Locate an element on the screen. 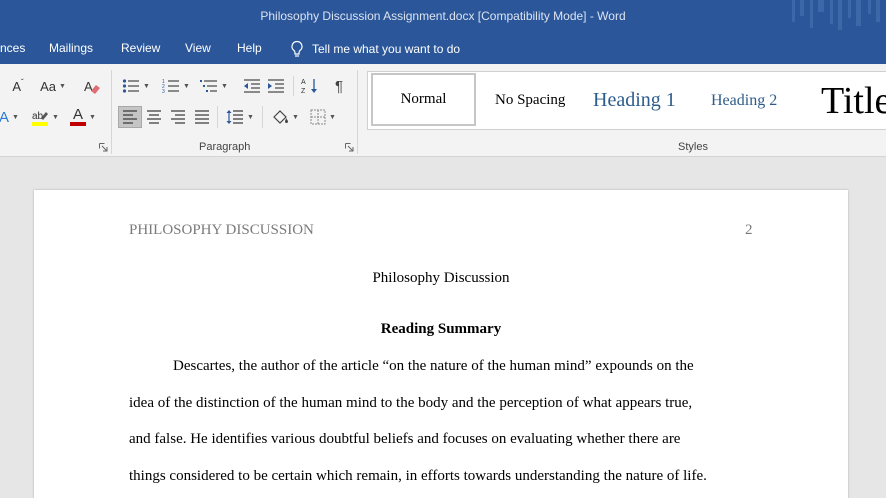 The height and width of the screenshot is (498, 886). text-highlight-button: ab ▼ is located at coordinates (45, 117).